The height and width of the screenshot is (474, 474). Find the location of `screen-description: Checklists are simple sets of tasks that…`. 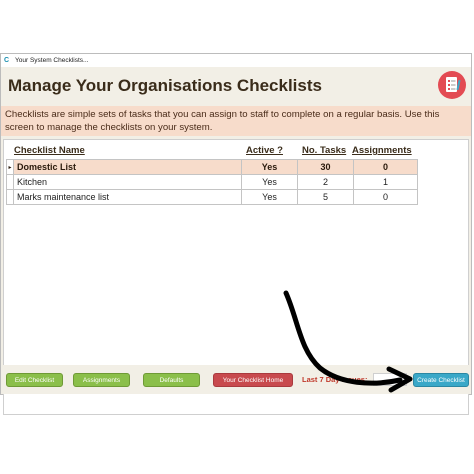

screen-description: Checklists are simple sets of tasks that… is located at coordinates (236, 121).